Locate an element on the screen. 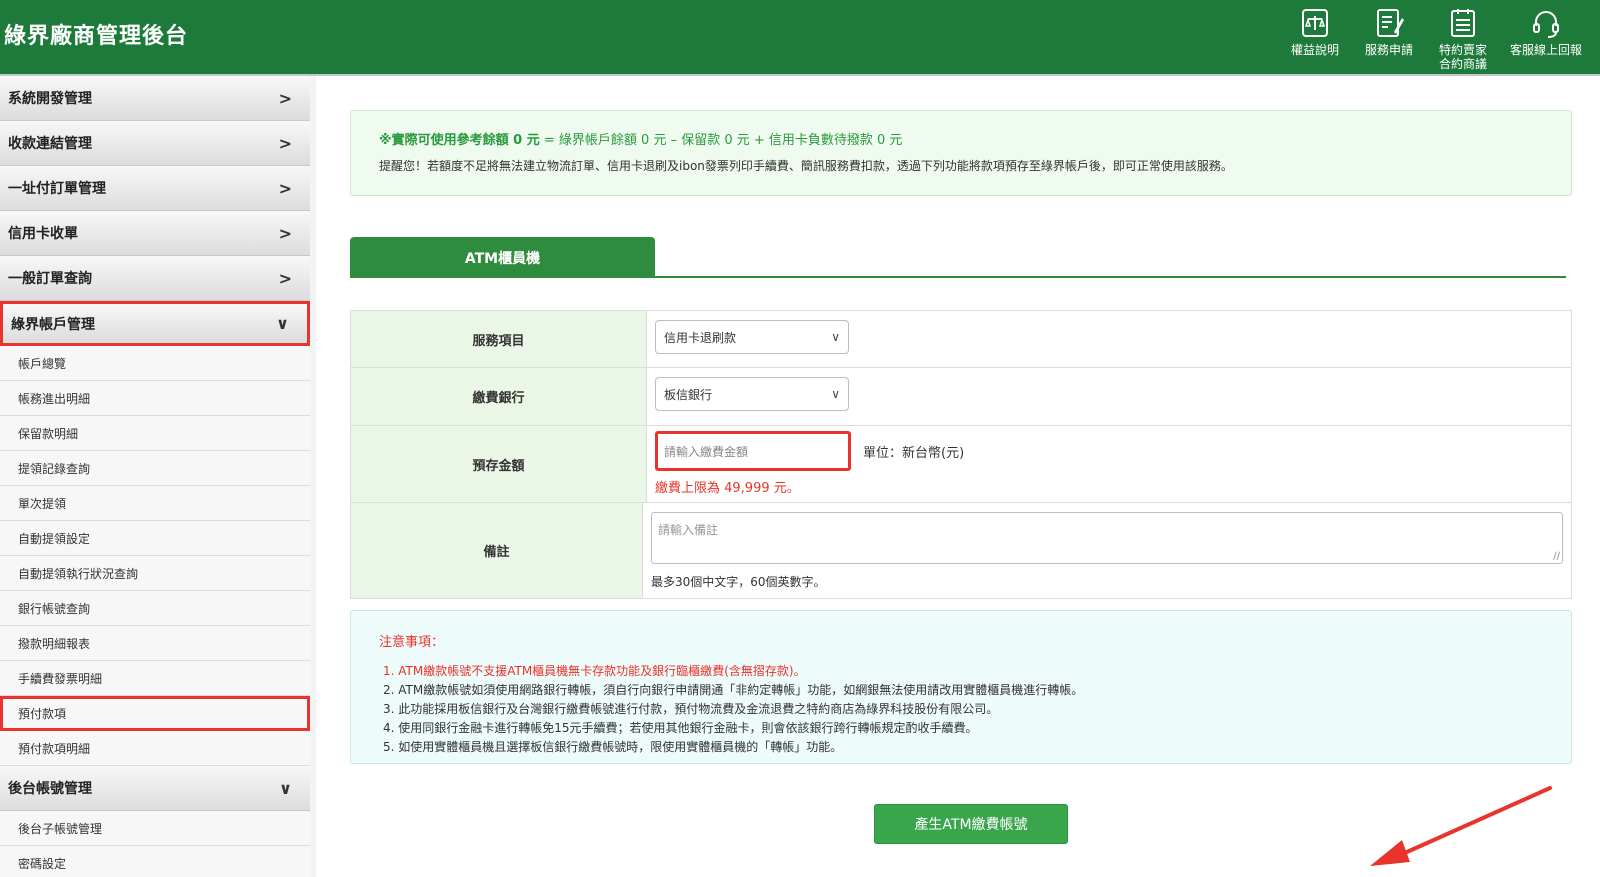  form-row-bank: 繳費銀行 板信銀行 ∨ is located at coordinates (961, 397).